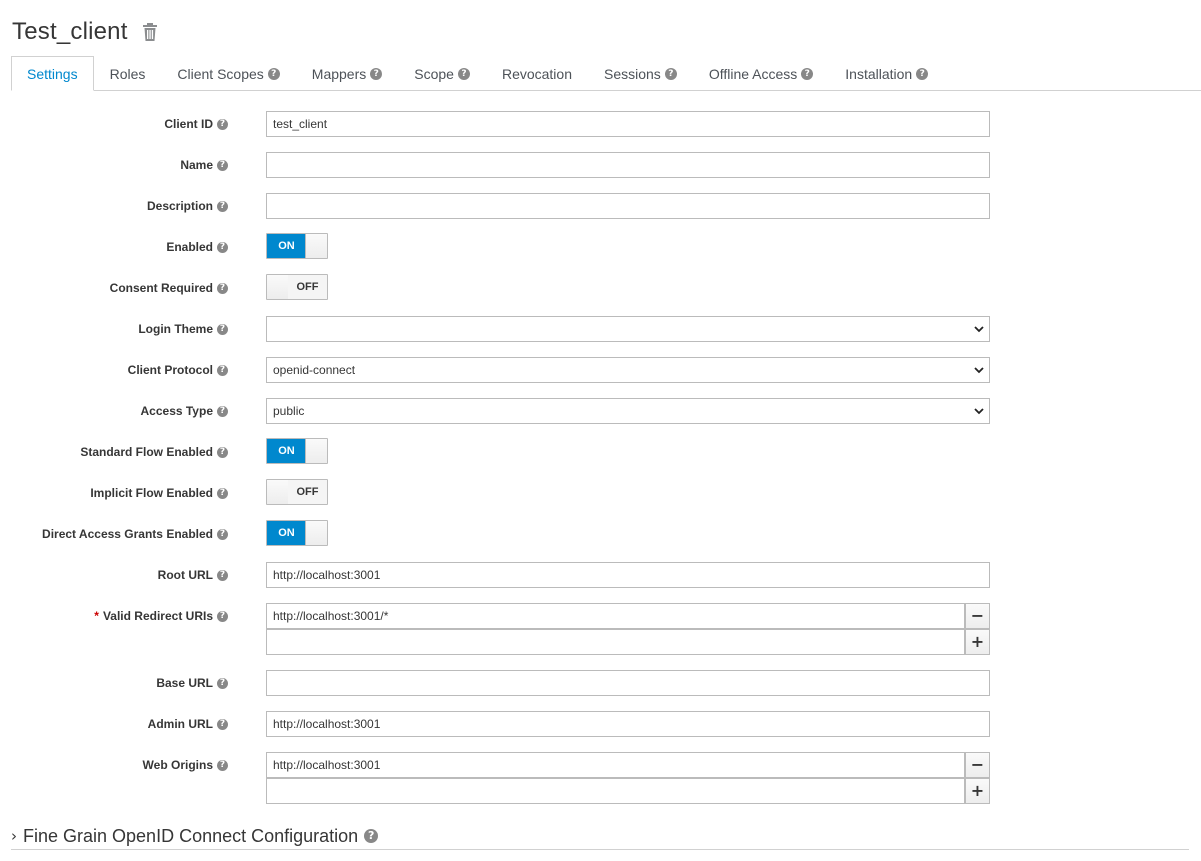 The height and width of the screenshot is (861, 1201). What do you see at coordinates (14, 836) in the screenshot?
I see `chevron-right-icon: ›` at bounding box center [14, 836].